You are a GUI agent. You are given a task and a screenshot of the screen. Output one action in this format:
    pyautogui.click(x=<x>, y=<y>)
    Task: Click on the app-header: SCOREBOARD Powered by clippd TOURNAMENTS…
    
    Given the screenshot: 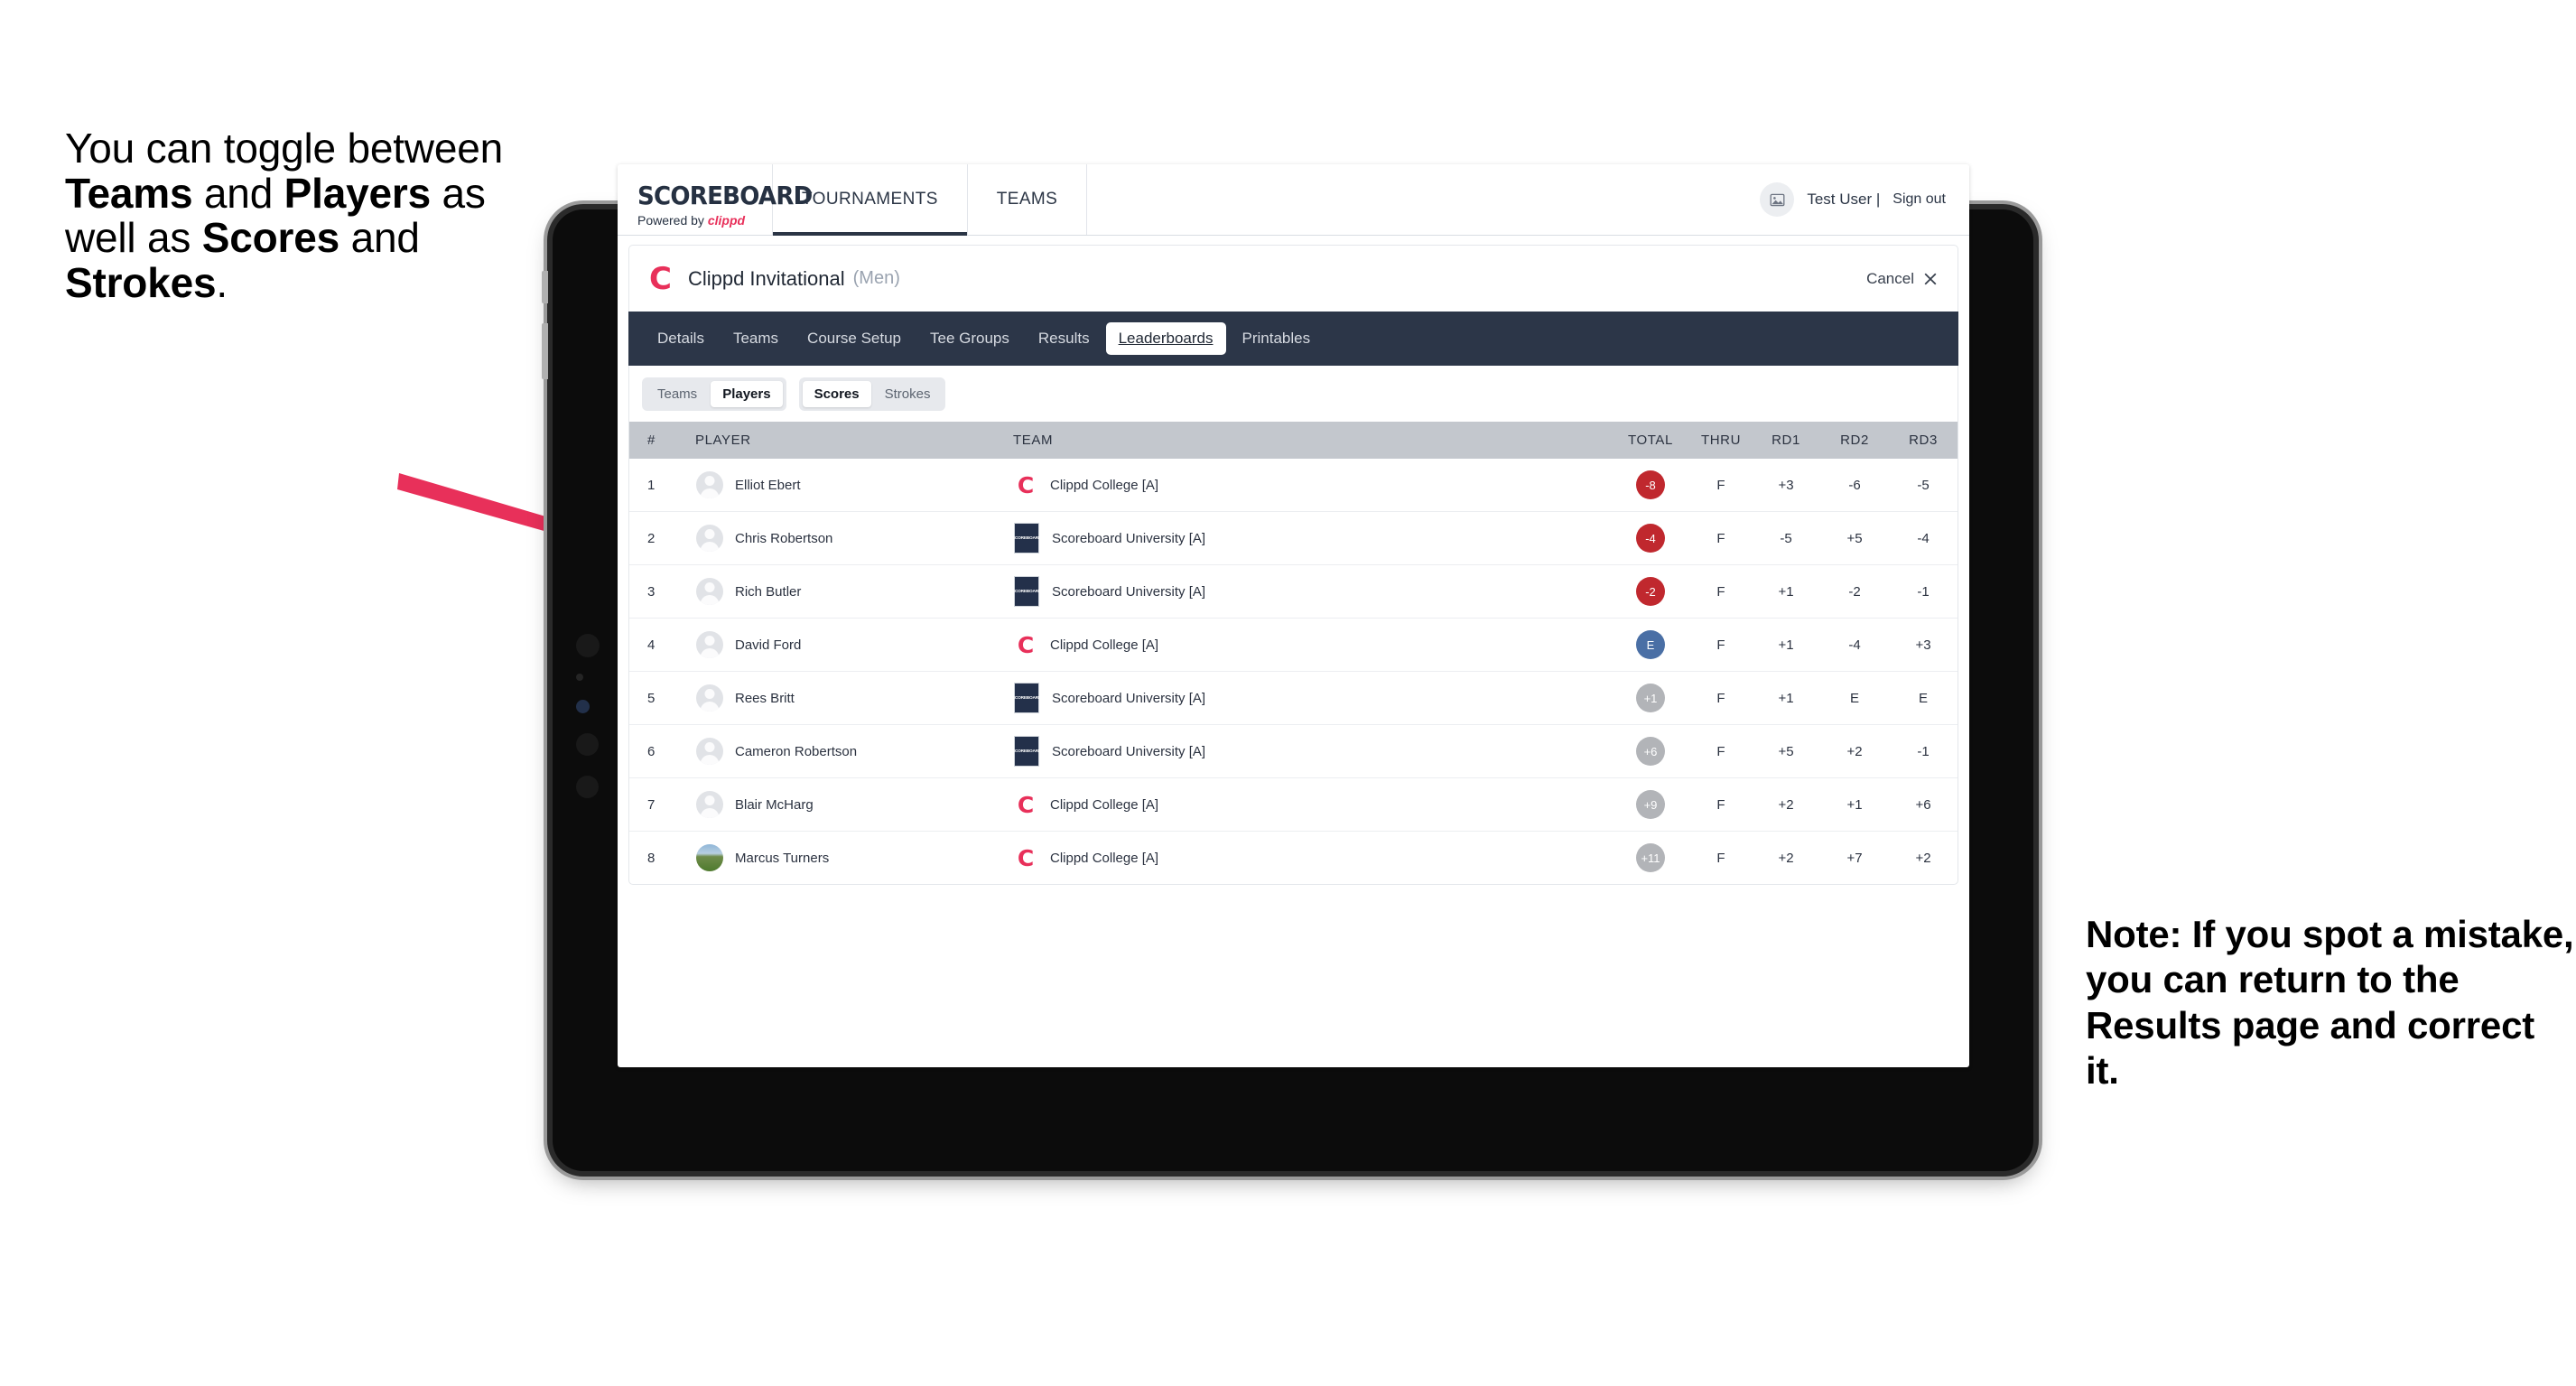 What is the action you would take?
    pyautogui.click(x=1293, y=200)
    